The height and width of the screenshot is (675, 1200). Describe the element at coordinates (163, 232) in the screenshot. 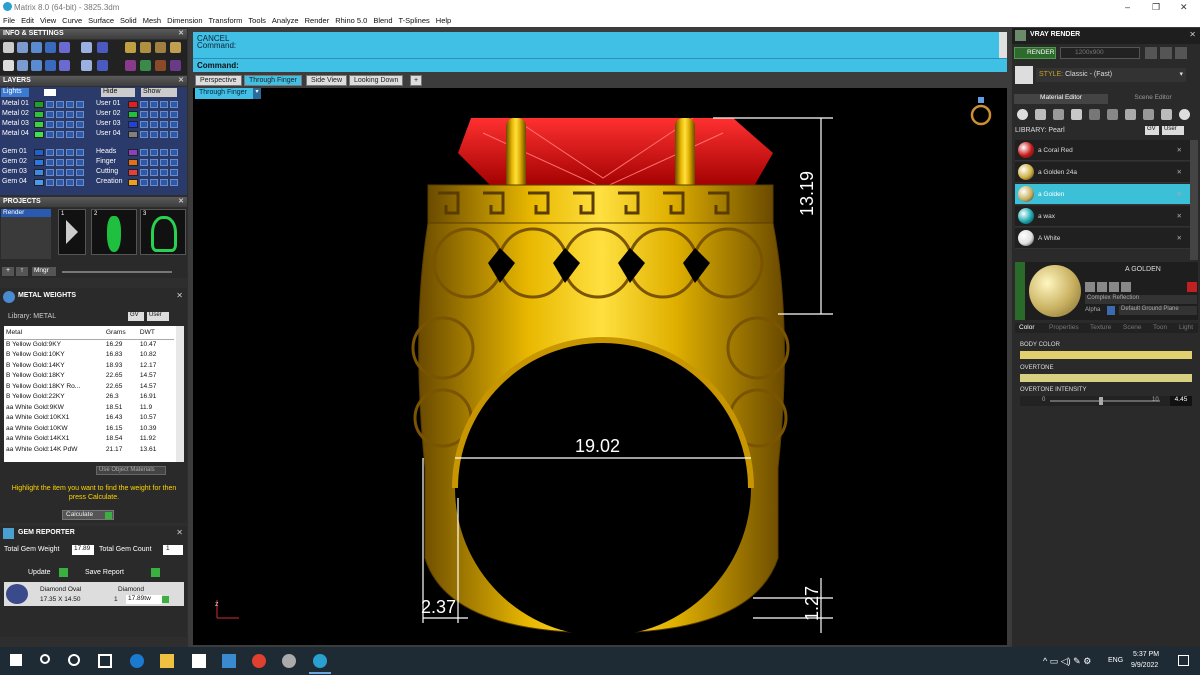

I see `project-thumb-3: 3` at that location.